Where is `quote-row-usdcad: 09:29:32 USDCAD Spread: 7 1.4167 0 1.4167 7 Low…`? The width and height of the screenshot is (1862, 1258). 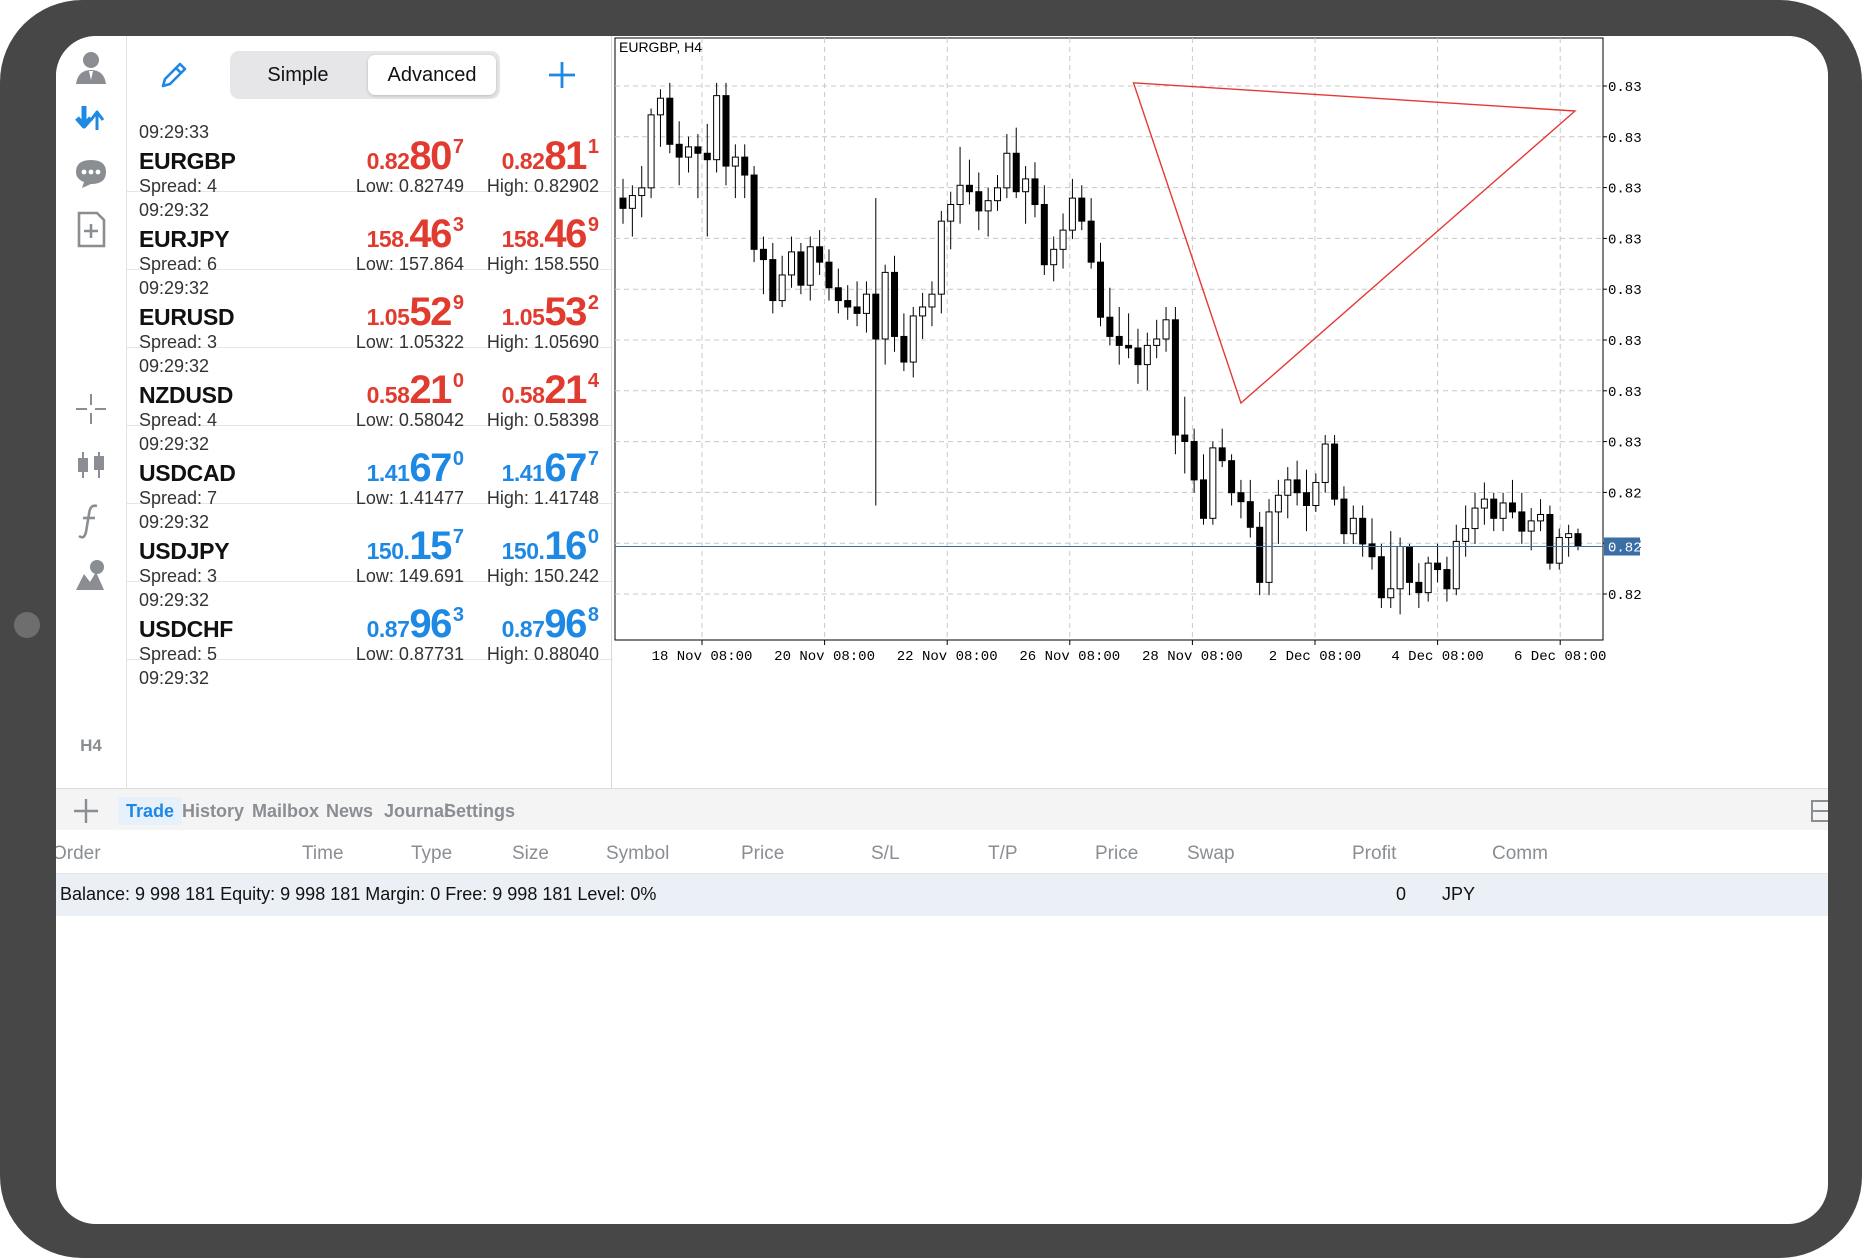
quote-row-usdcad: 09:29:32 USDCAD Spread: 7 1.4167 0 1.4167 7 Low… is located at coordinates (370, 467).